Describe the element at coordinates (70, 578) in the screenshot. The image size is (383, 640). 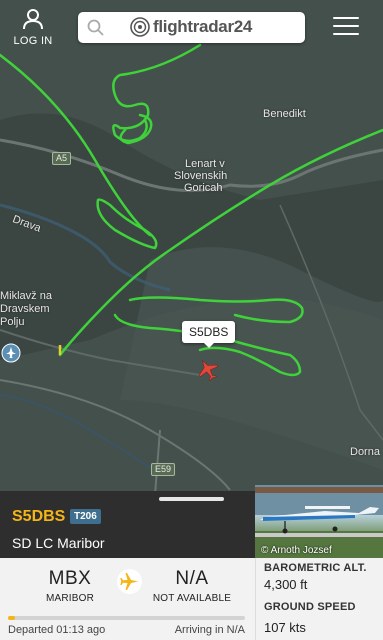
I see `origin-code: MBX` at that location.